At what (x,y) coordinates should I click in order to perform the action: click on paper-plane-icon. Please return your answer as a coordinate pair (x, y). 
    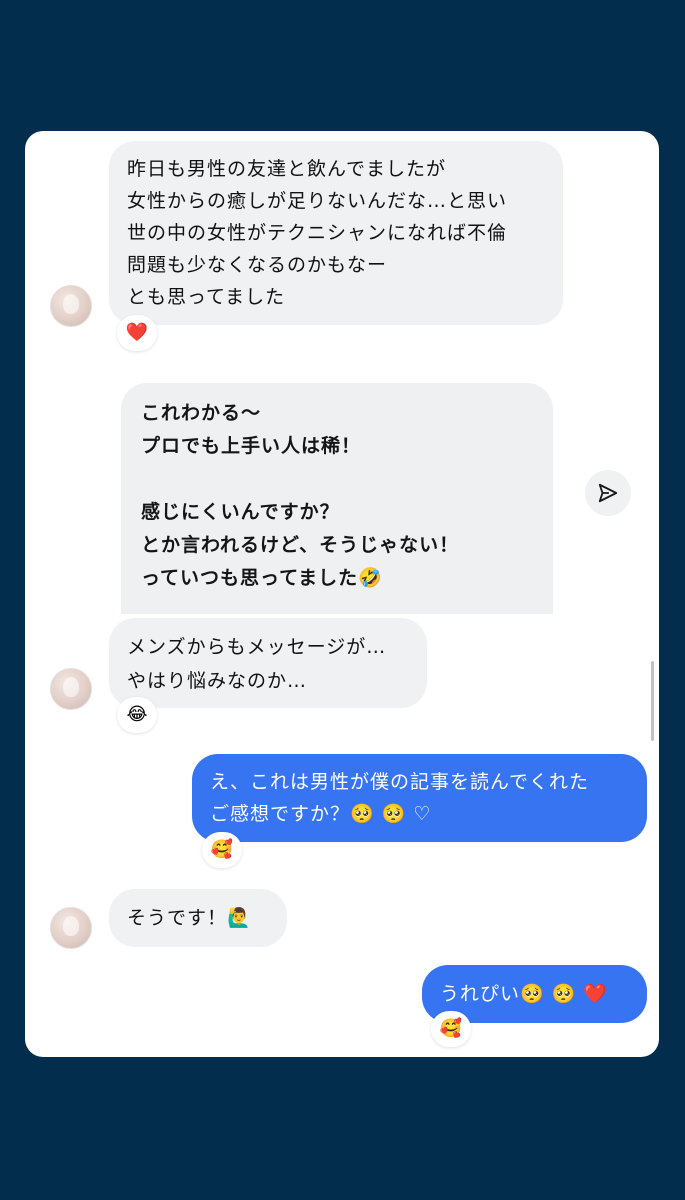
    Looking at the image, I should click on (608, 493).